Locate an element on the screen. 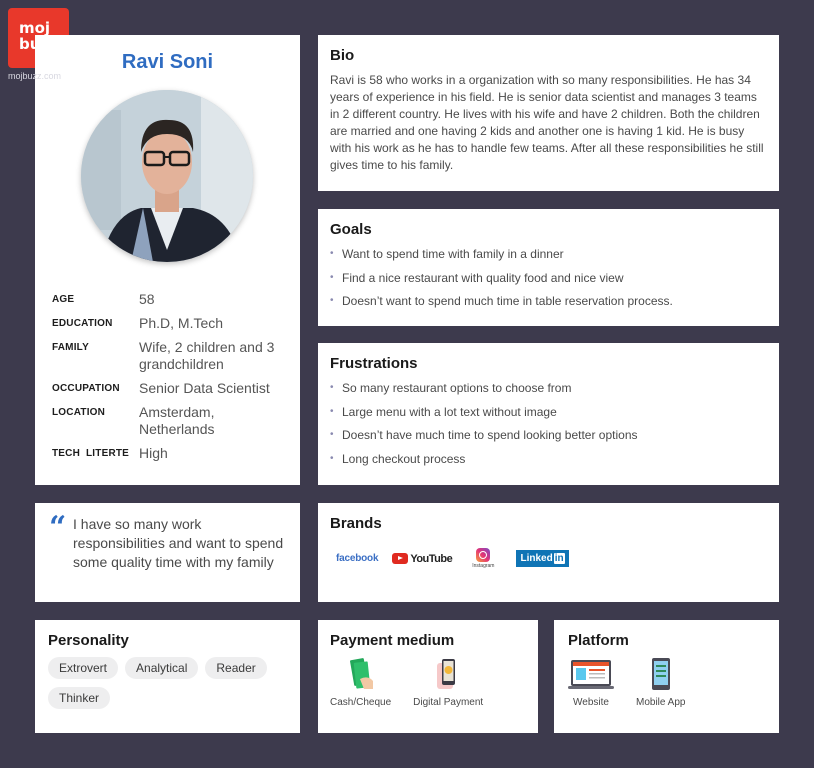 The width and height of the screenshot is (814, 768). logo-url: mojbuzz.com is located at coordinates (34, 76).